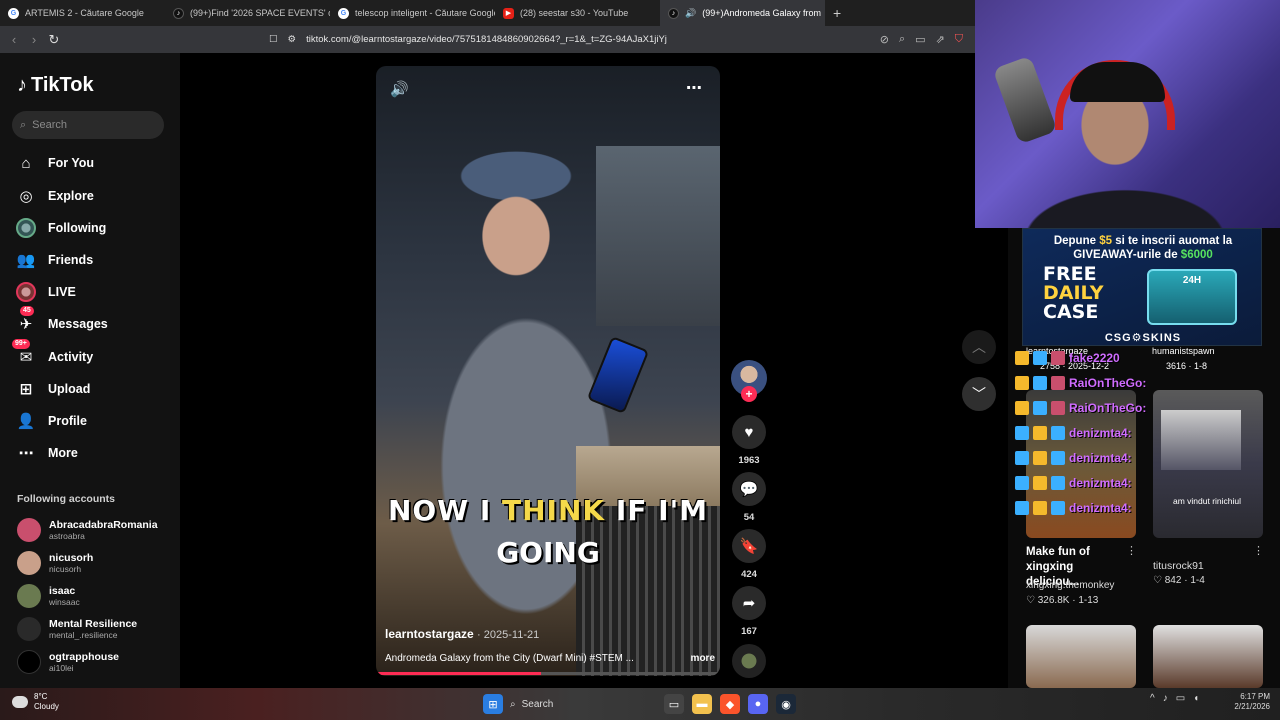 This screenshot has height=720, width=1280. I want to click on following-account: Mental Resilience mental_.resilience, so click(97, 629).